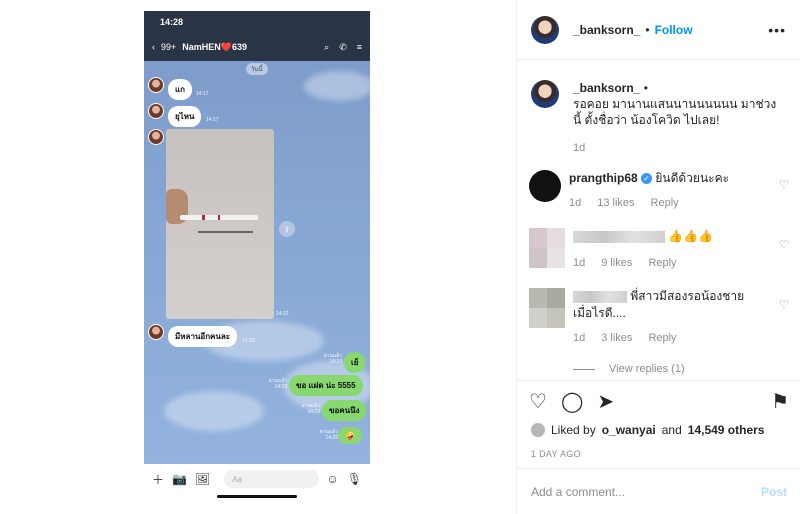 The width and height of the screenshot is (800, 514). Describe the element at coordinates (355, 362) in the screenshot. I see `message-bubble-me: เย้` at that location.